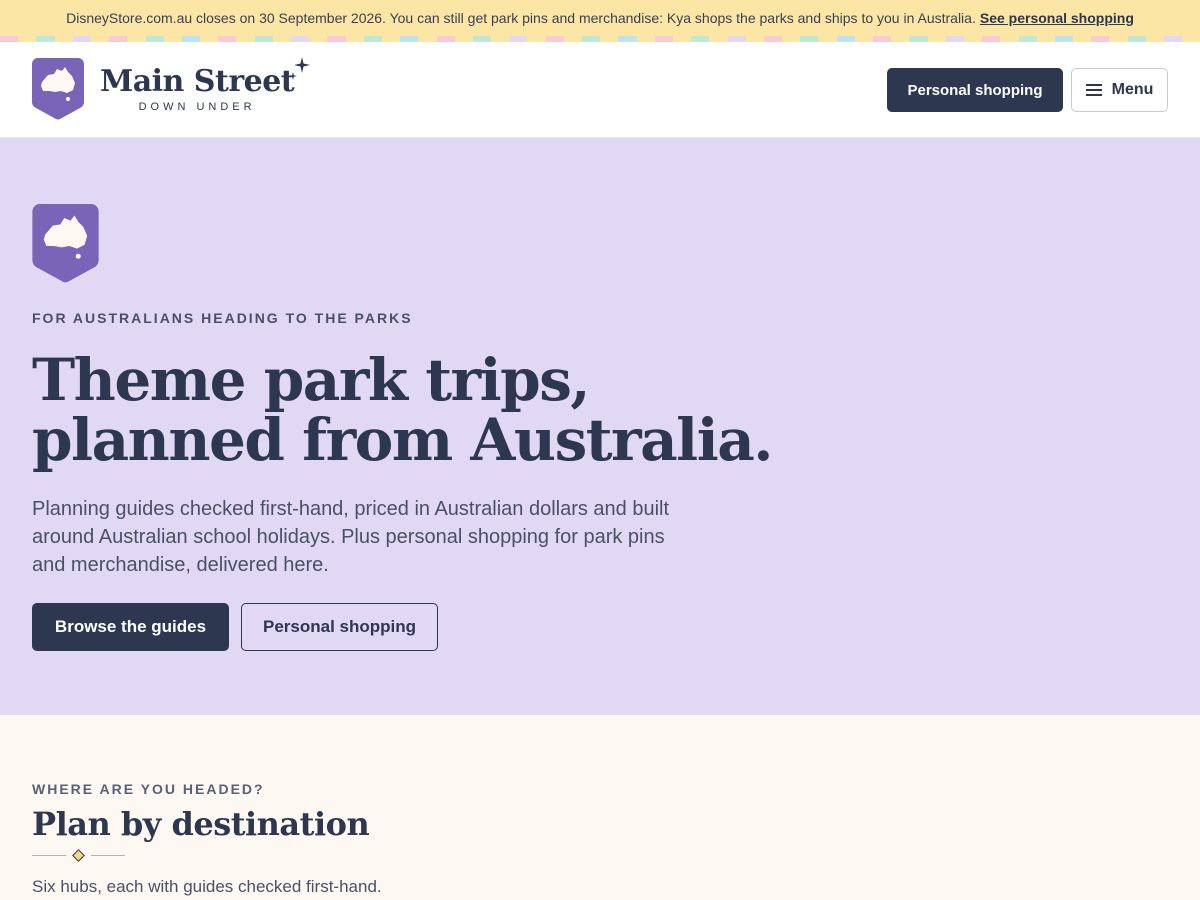 This screenshot has width=1200, height=900. What do you see at coordinates (339, 627) in the screenshot?
I see `hero-personal-shopping-button: Personal shopping` at bounding box center [339, 627].